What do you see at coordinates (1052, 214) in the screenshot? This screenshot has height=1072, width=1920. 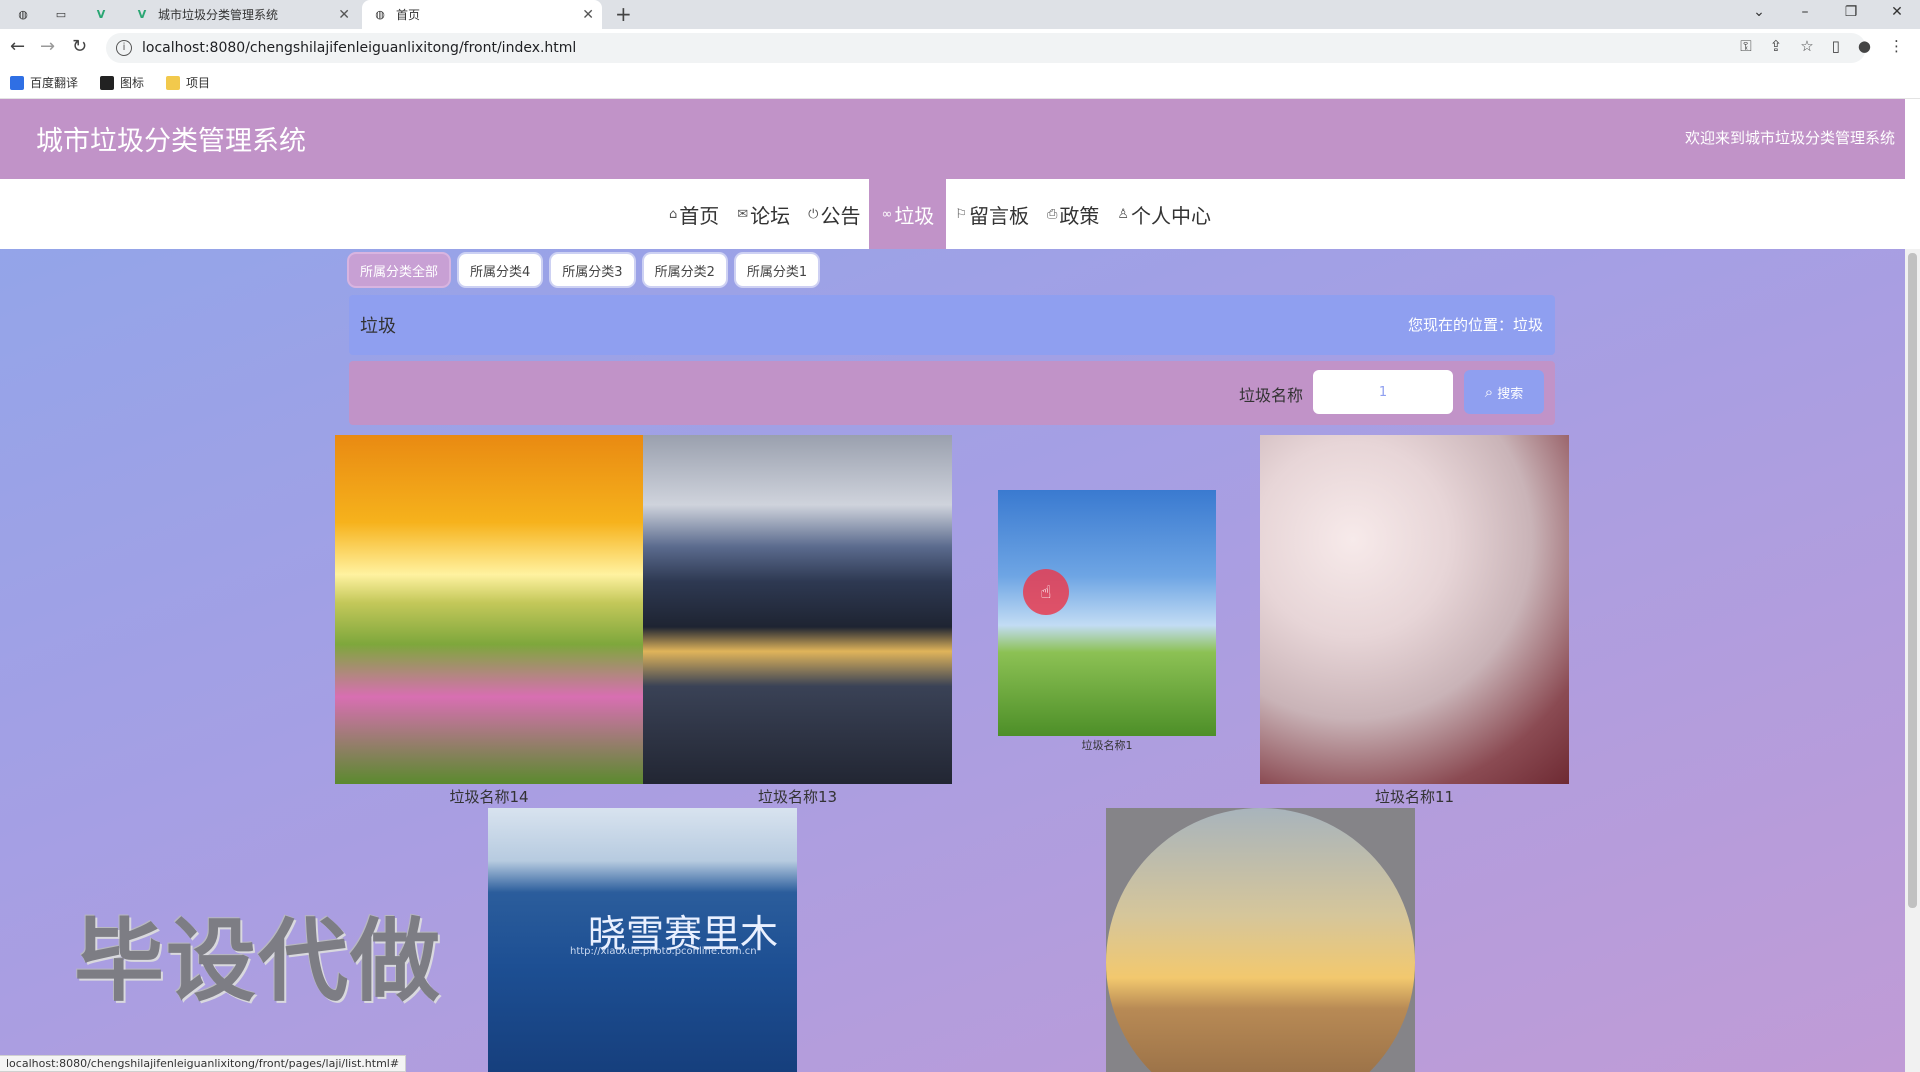 I see `print-icon: ⎙` at bounding box center [1052, 214].